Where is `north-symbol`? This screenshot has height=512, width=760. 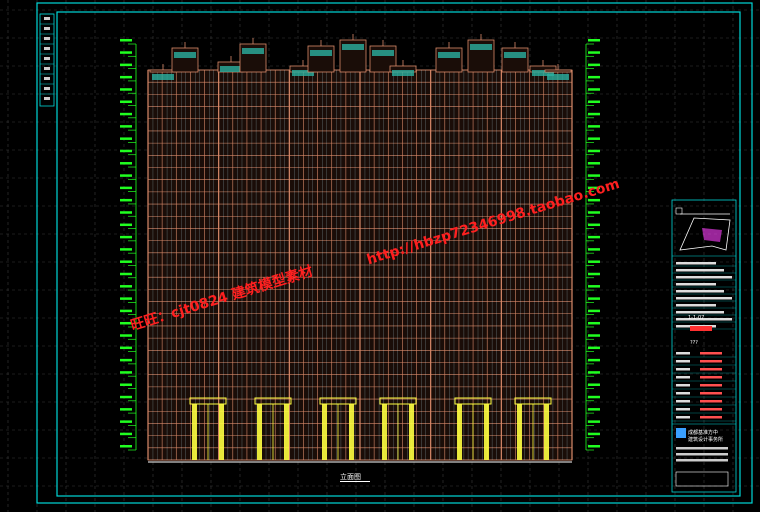
north-symbol is located at coordinates (679, 211).